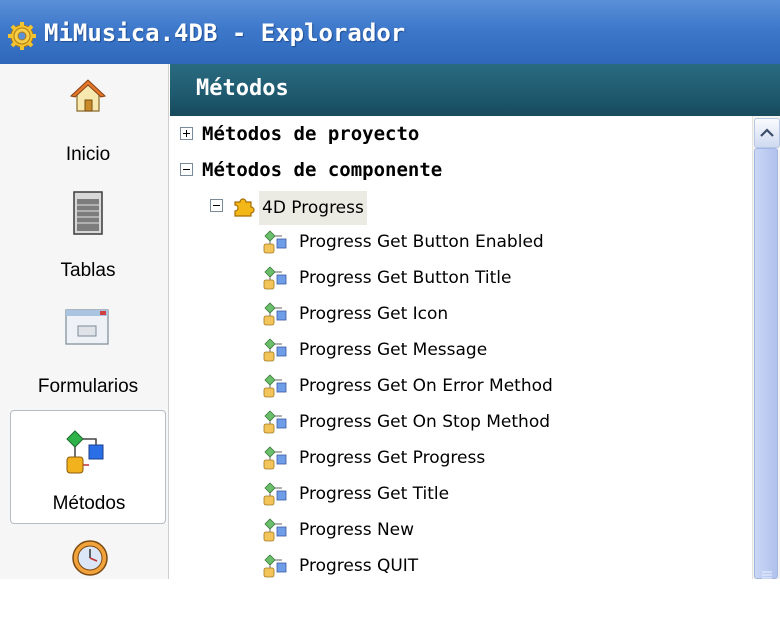 This screenshot has height=640, width=780. Describe the element at coordinates (88, 270) in the screenshot. I see `sidebar-item-label: Tablas` at that location.